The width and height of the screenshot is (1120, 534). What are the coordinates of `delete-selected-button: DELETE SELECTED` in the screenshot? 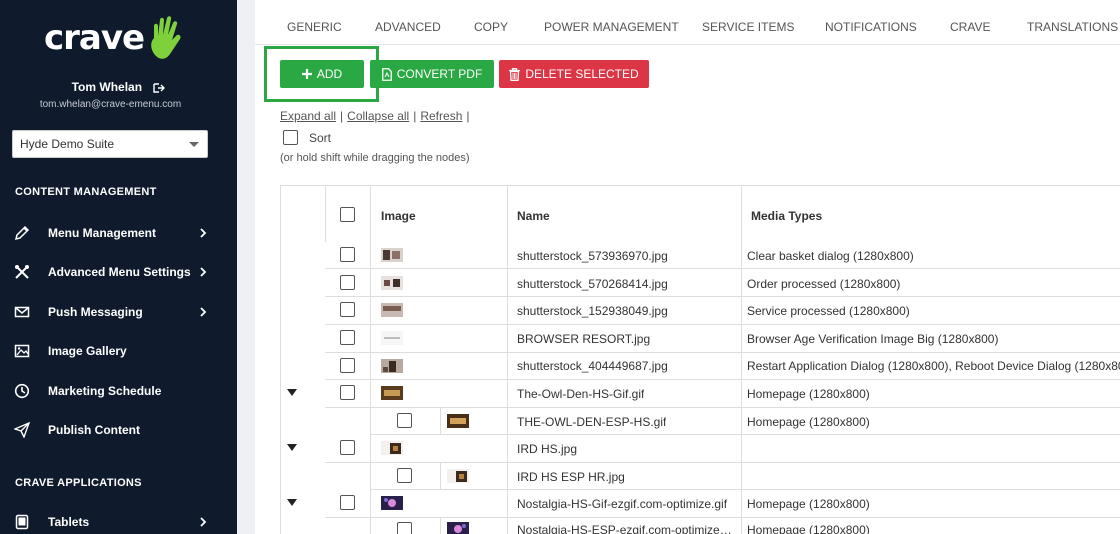 It's located at (574, 74).